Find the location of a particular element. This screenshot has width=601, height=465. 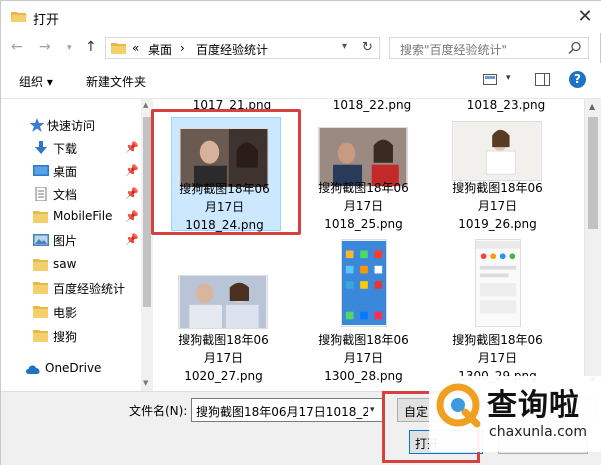

sidebar-item-baidu-stats: 百度经验统计 is located at coordinates (71, 288).